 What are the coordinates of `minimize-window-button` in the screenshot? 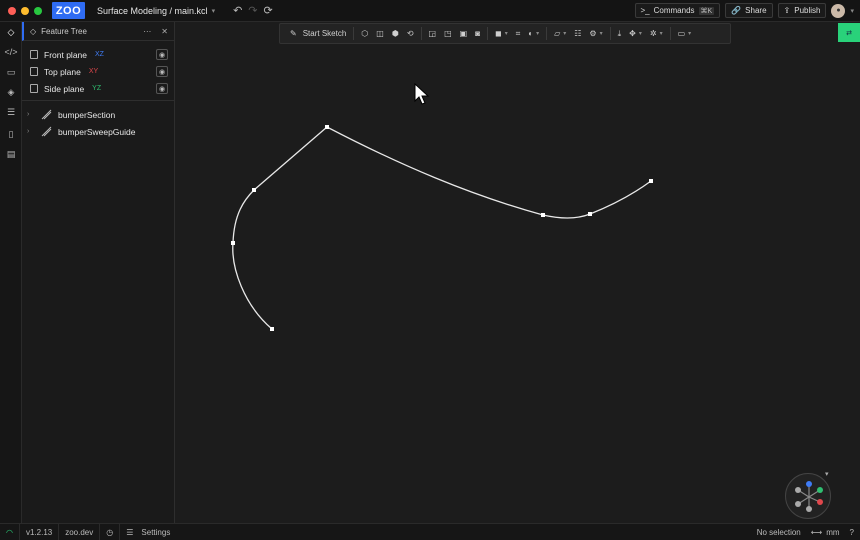 It's located at (25, 10).